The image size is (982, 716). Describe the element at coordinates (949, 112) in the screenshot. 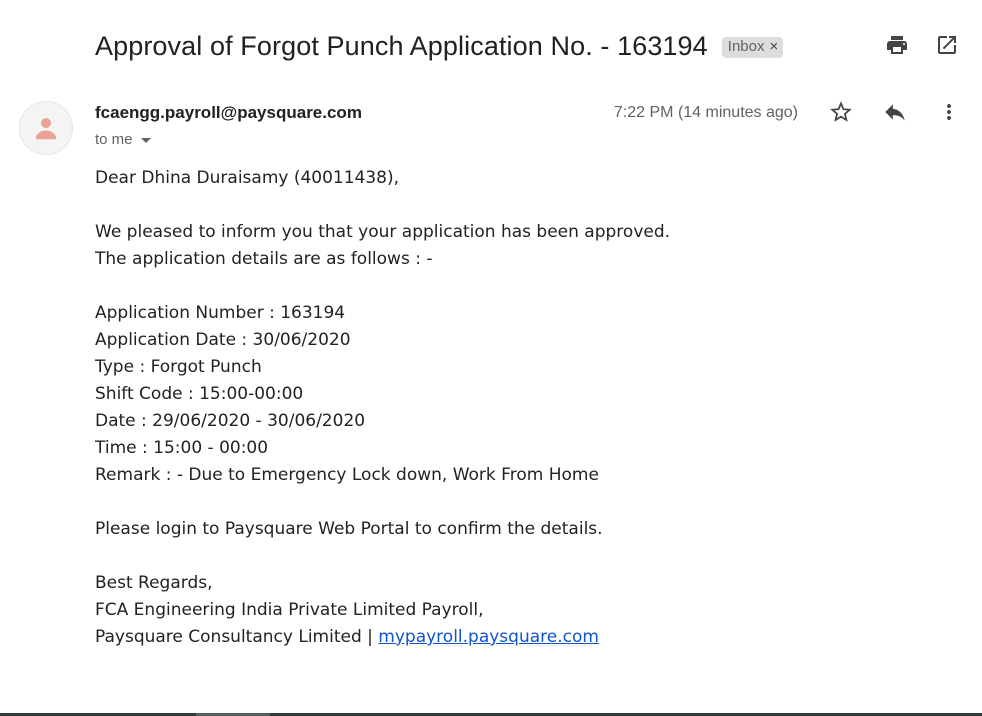

I see `more-vert-icon` at that location.